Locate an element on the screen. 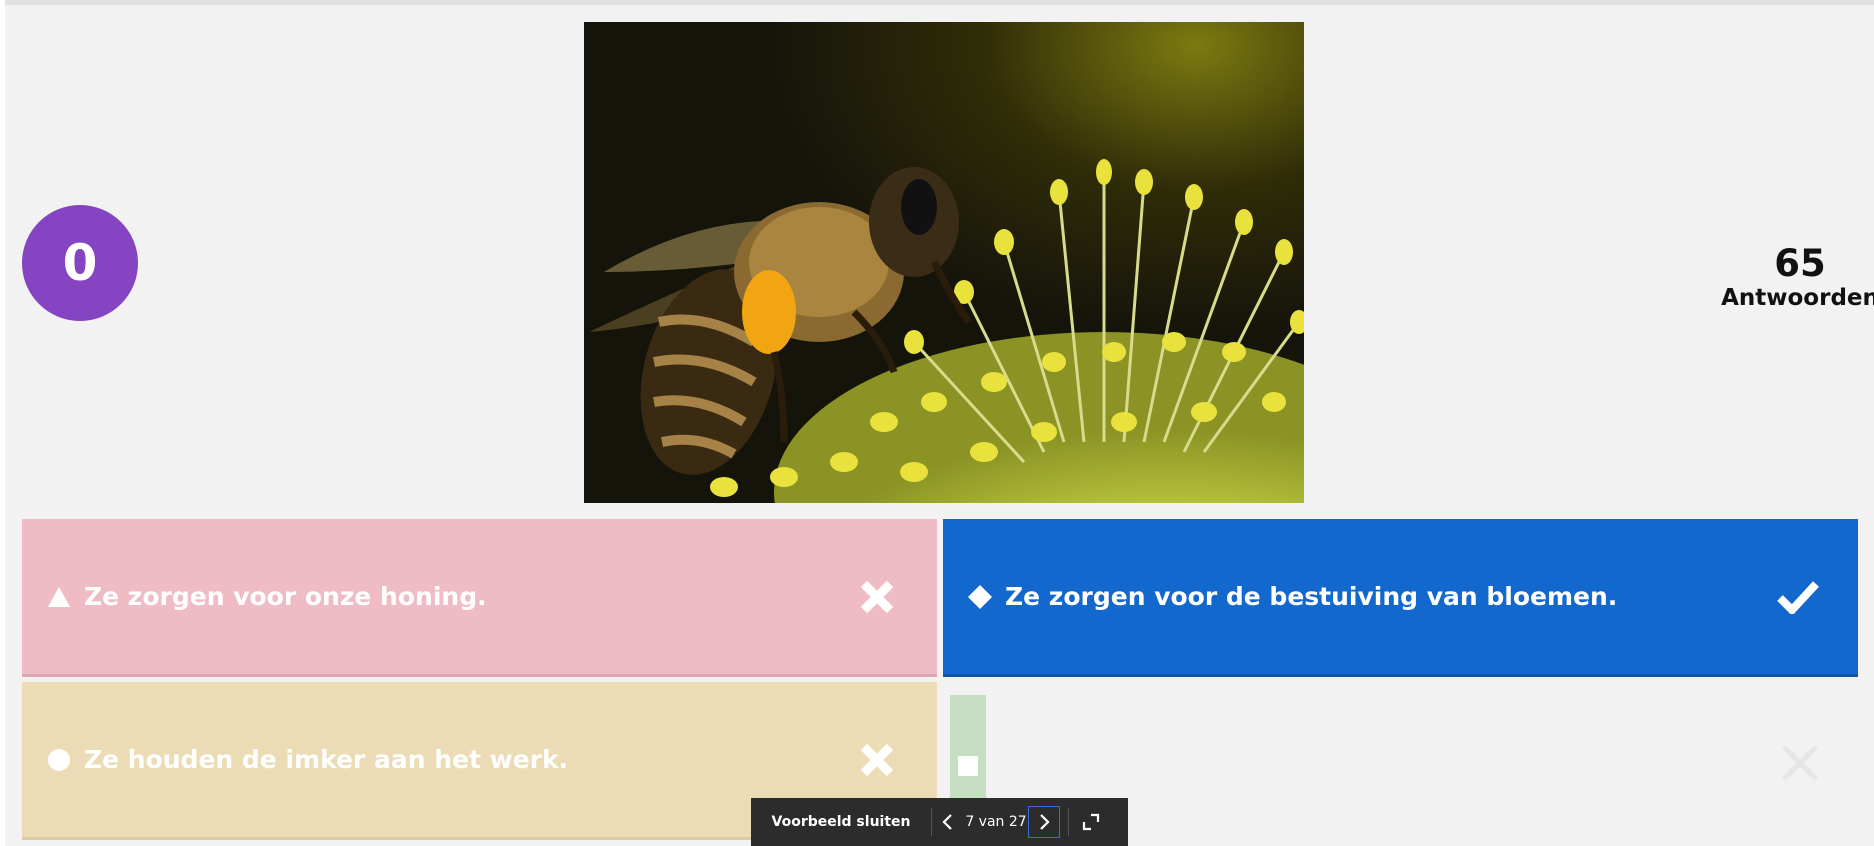 Image resolution: width=1874 pixels, height=846 pixels. answer-count-value: 65 is located at coordinates (1800, 263).